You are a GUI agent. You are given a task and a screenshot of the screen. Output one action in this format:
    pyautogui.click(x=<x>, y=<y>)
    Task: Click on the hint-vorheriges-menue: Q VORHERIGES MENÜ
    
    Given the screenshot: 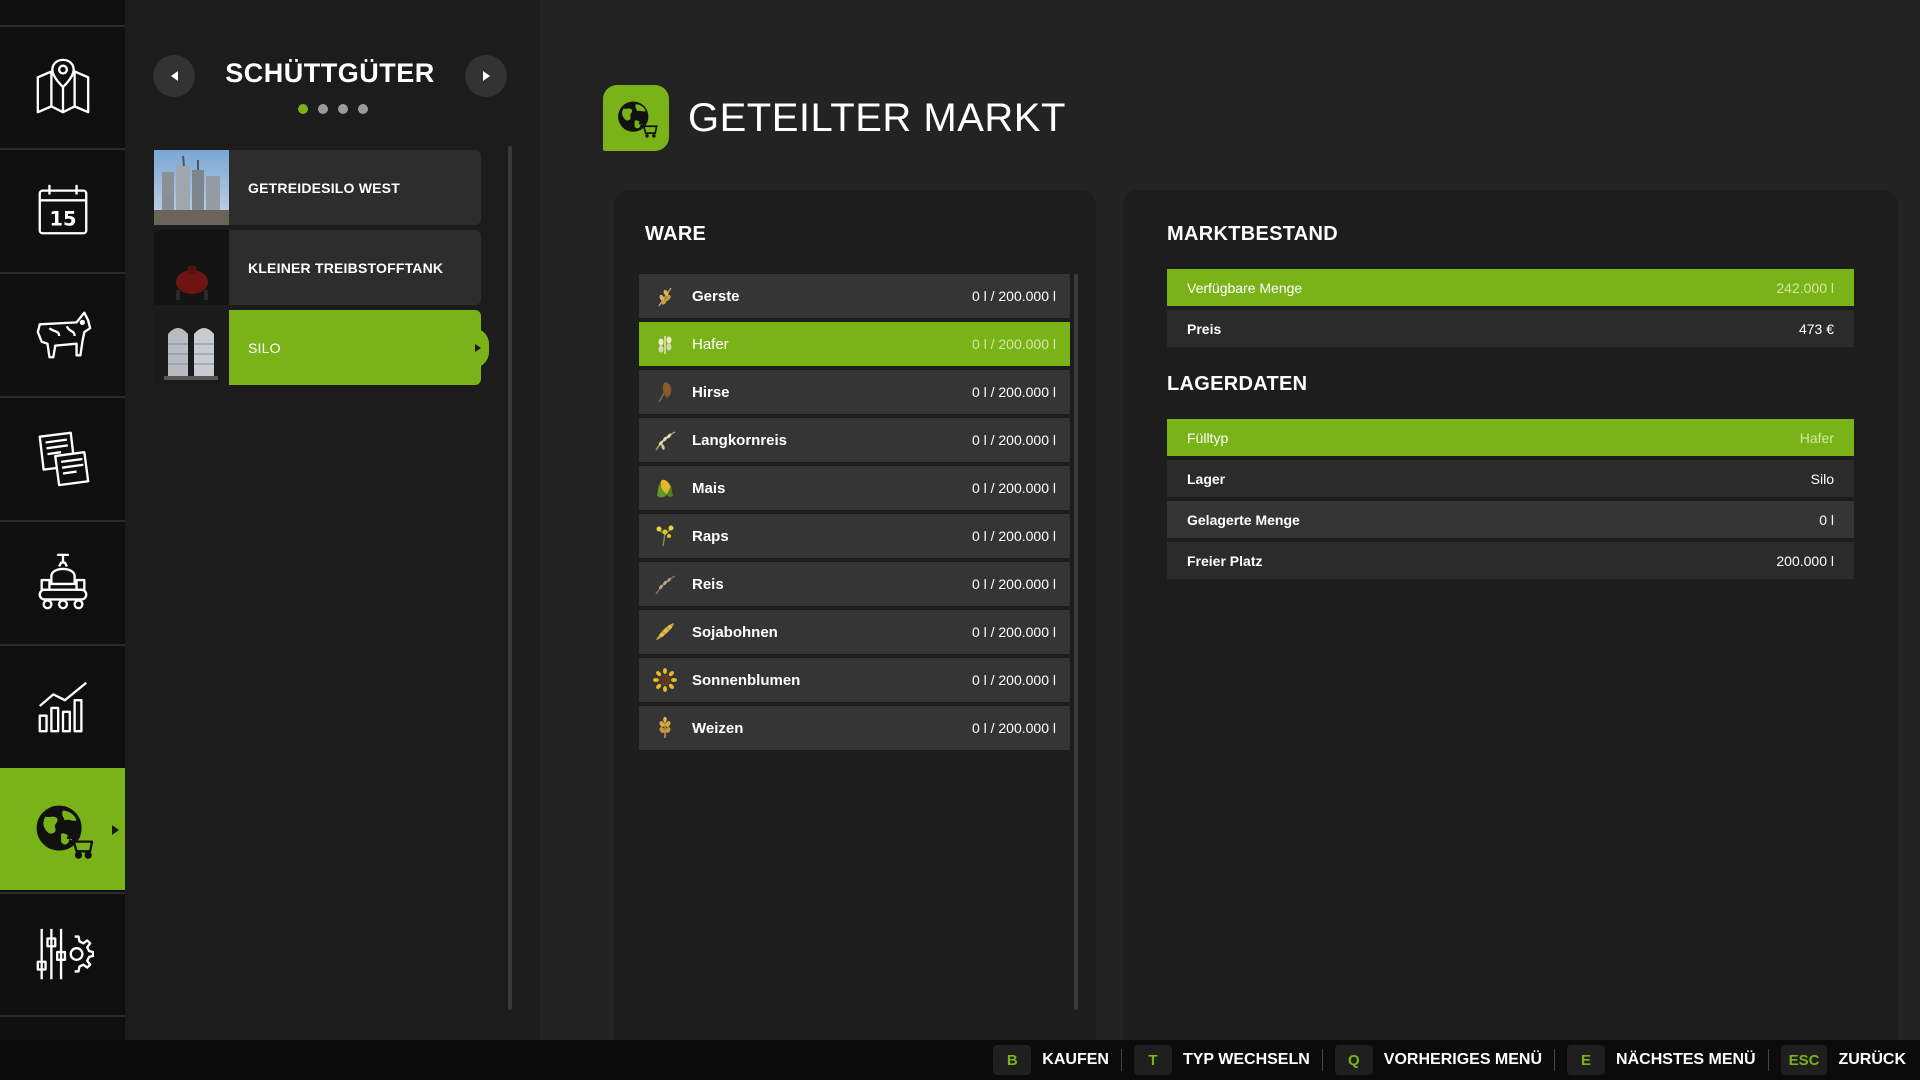 What is the action you would take?
    pyautogui.click(x=1438, y=1060)
    